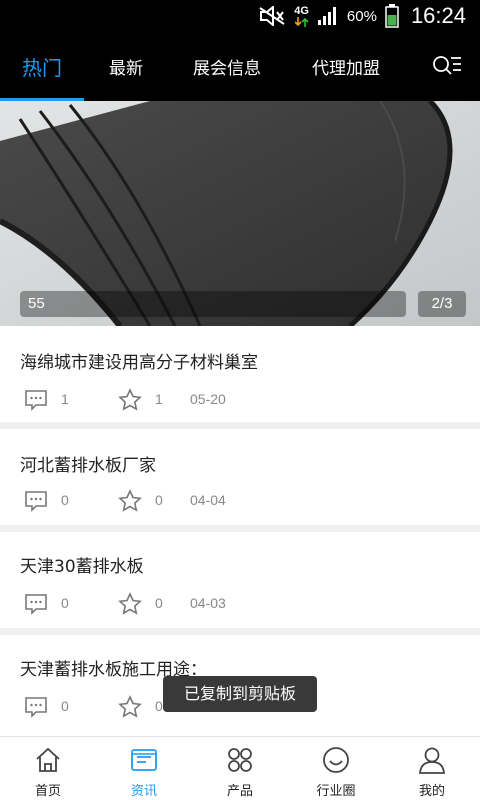 The height and width of the screenshot is (800, 480). I want to click on toast-message: 已复制到剪贴板, so click(240, 694).